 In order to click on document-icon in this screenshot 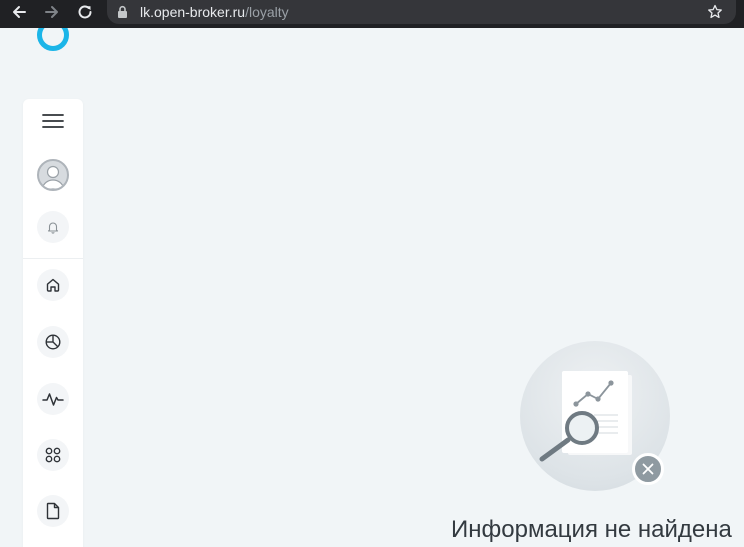, I will do `click(53, 511)`.